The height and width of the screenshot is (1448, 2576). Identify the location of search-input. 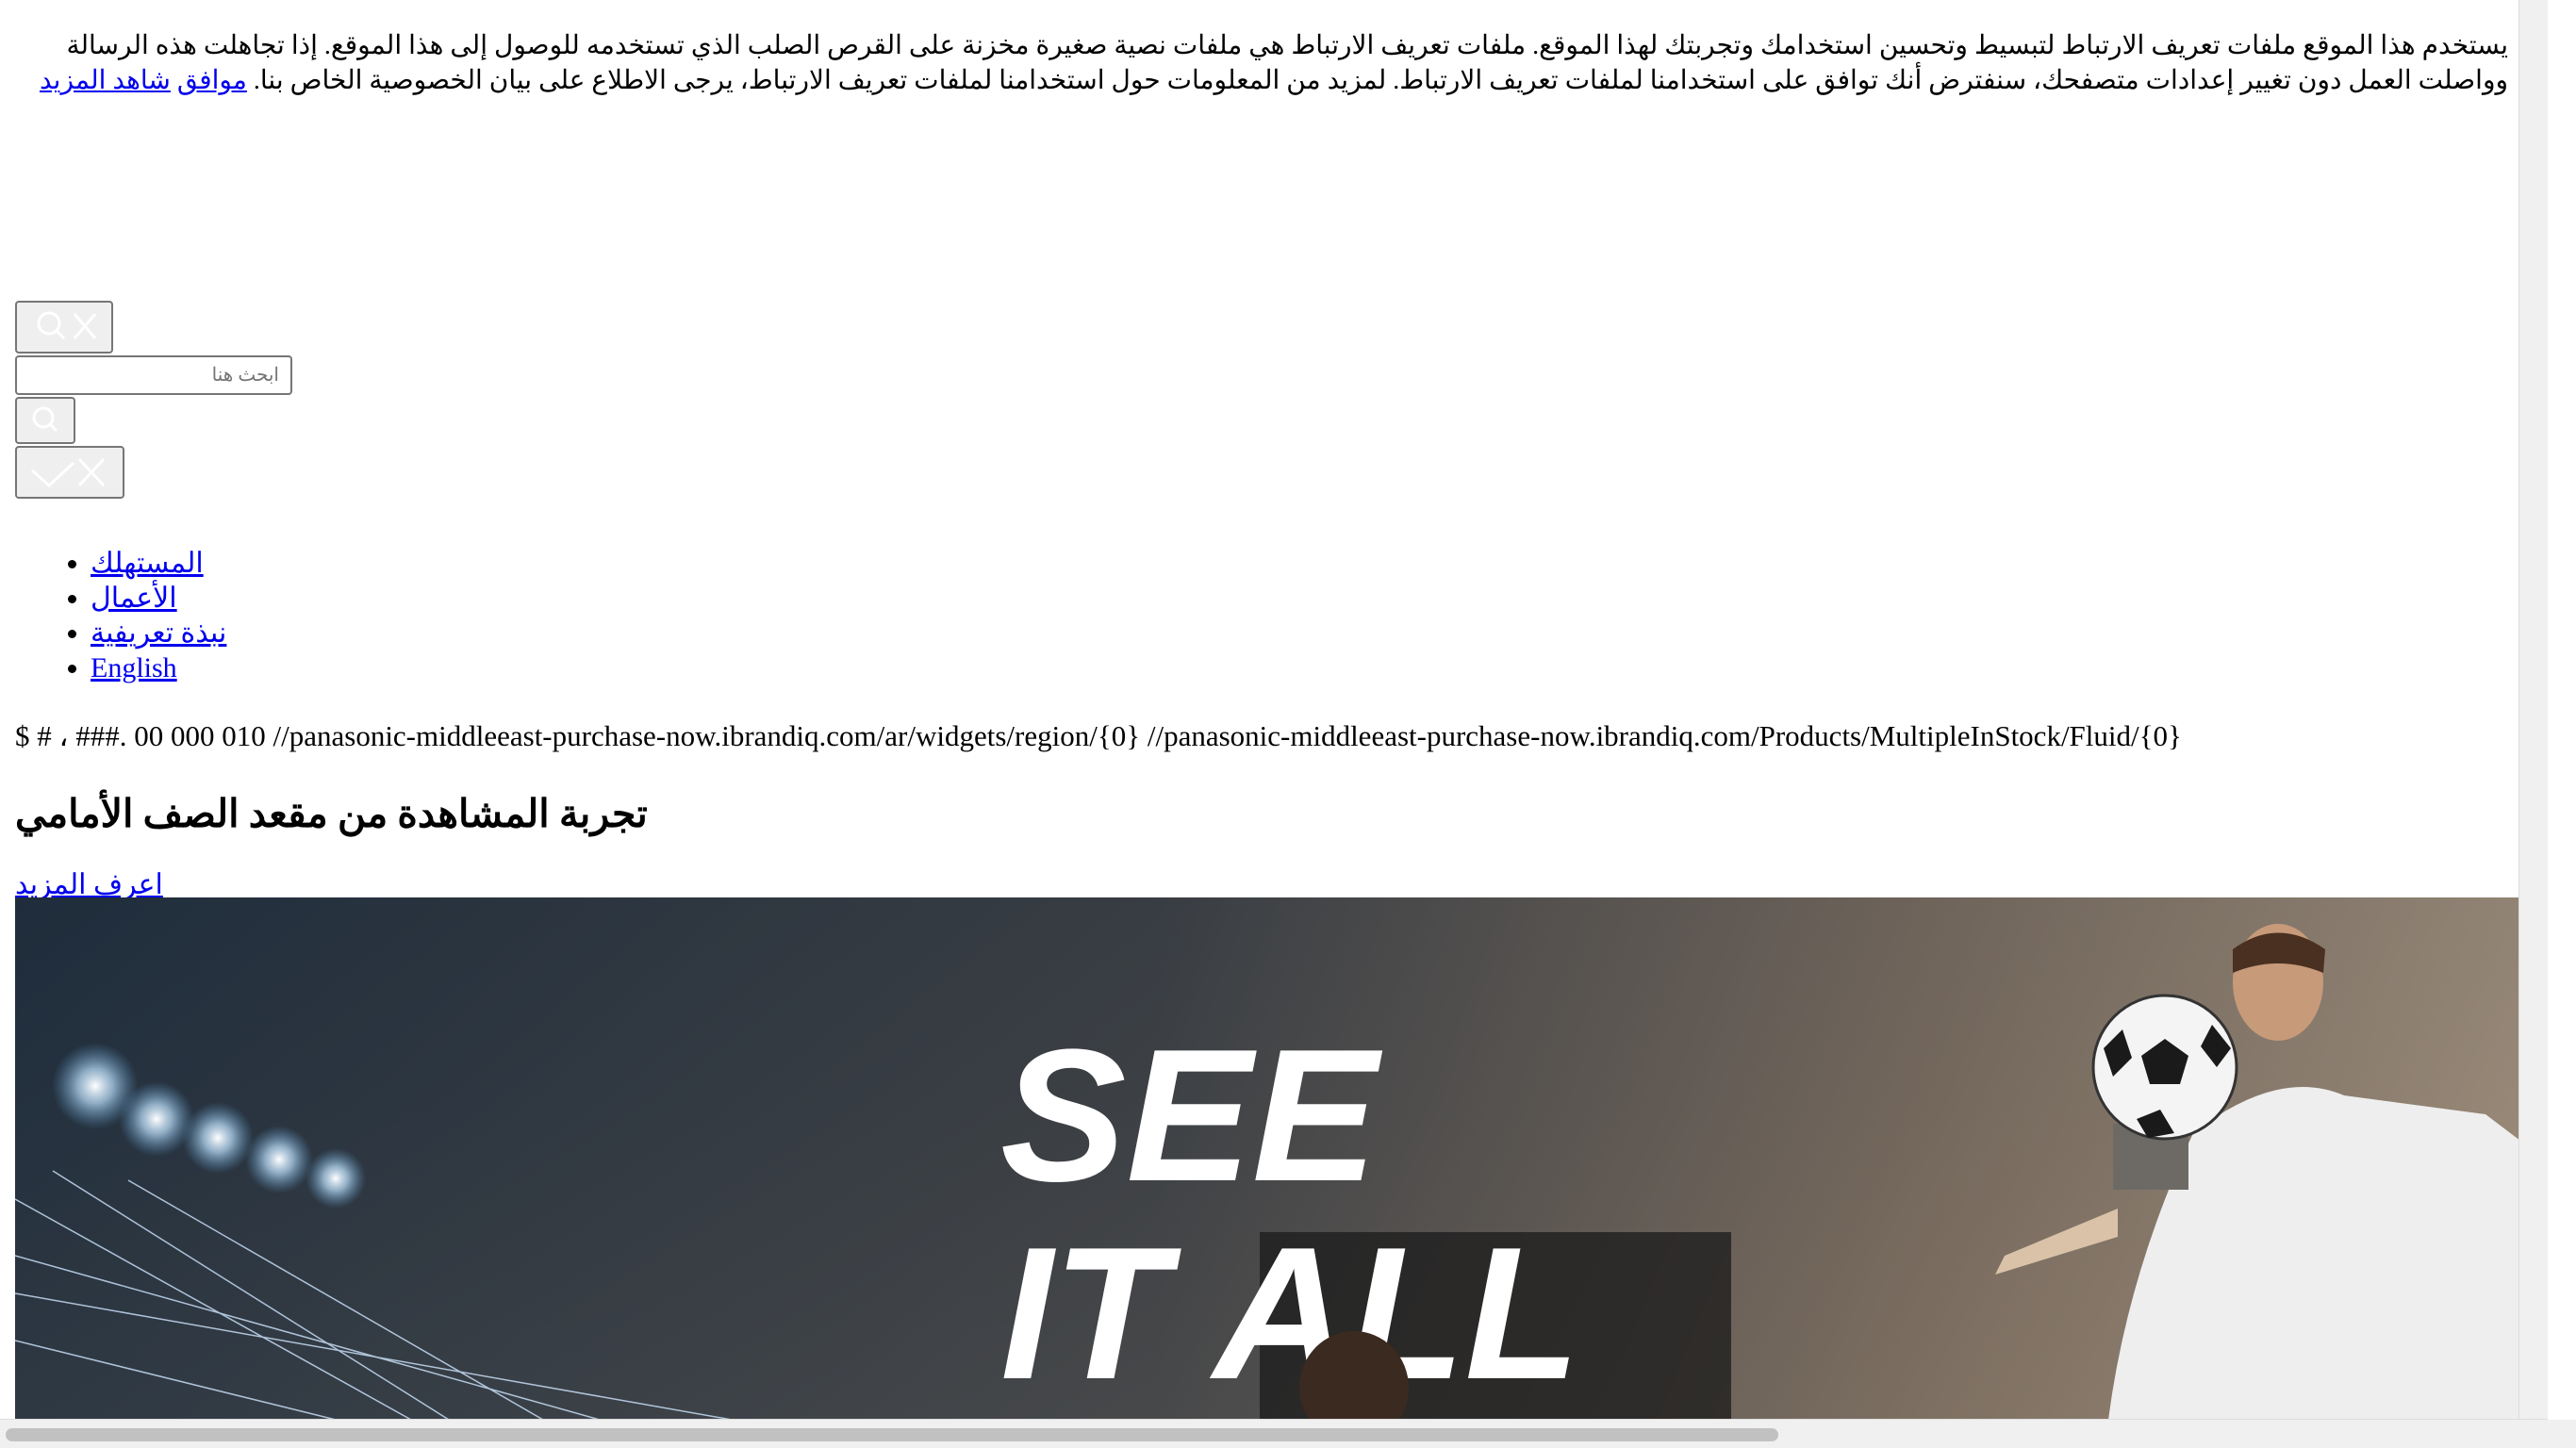
(153, 375).